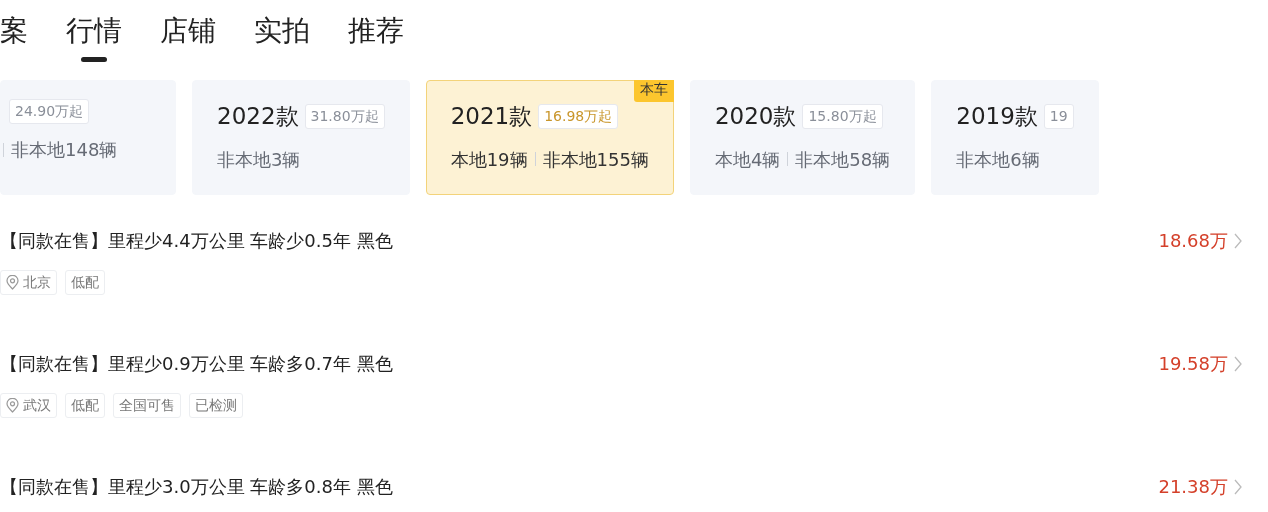 Image resolution: width=1268 pixels, height=512 pixels. What do you see at coordinates (595, 159) in the screenshot?
I see `nonlocal-count: 非本地155辆` at bounding box center [595, 159].